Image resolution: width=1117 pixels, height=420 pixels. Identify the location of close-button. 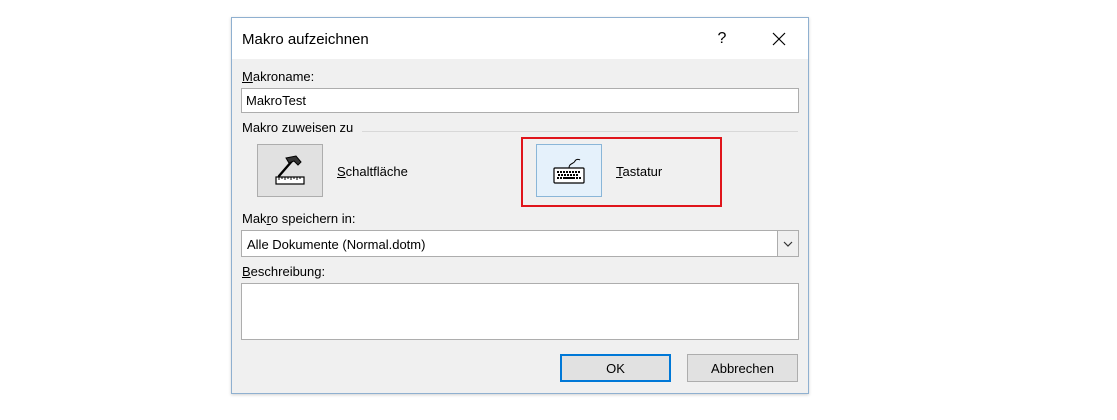
(779, 38).